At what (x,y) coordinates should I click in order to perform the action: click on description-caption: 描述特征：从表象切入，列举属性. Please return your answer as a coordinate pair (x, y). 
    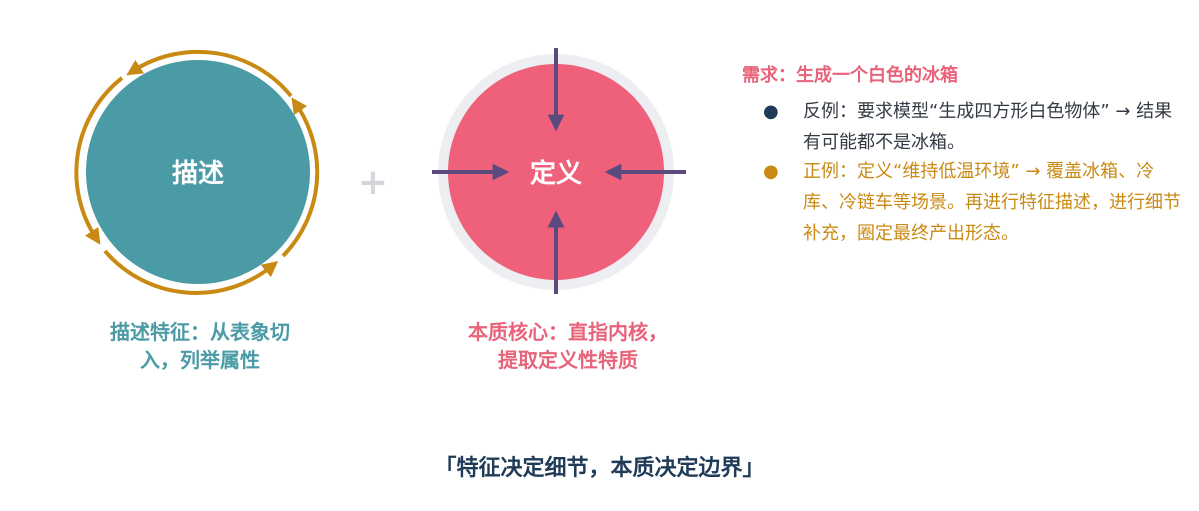
    Looking at the image, I should click on (200, 346).